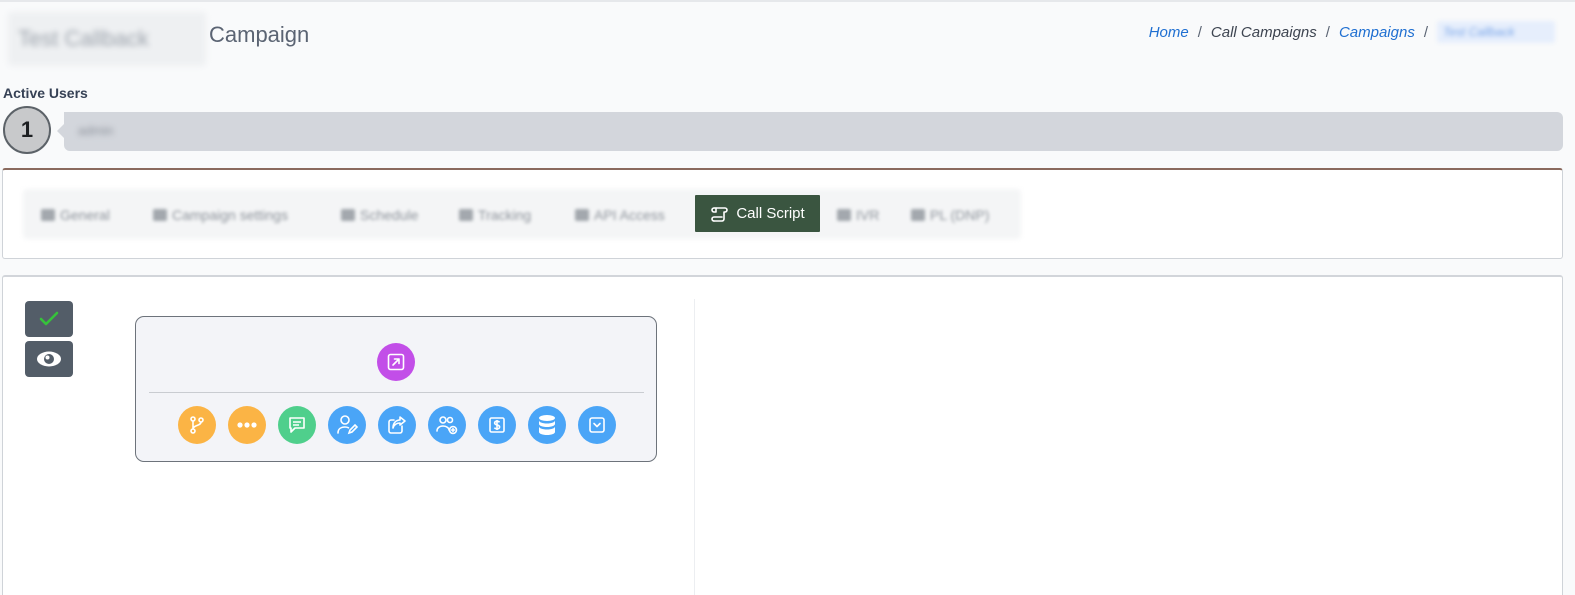 The height and width of the screenshot is (595, 1575). Describe the element at coordinates (197, 425) in the screenshot. I see `branch-icon` at that location.